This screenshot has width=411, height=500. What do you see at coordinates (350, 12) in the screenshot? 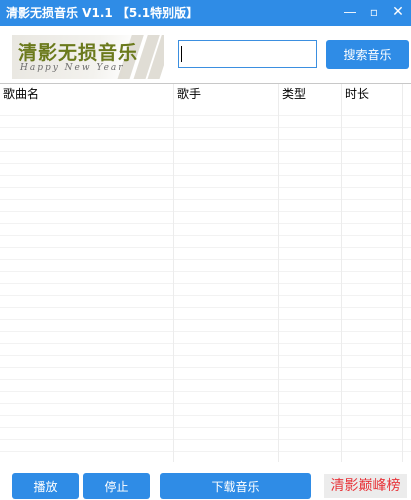
I see `minimize-icon: ―` at bounding box center [350, 12].